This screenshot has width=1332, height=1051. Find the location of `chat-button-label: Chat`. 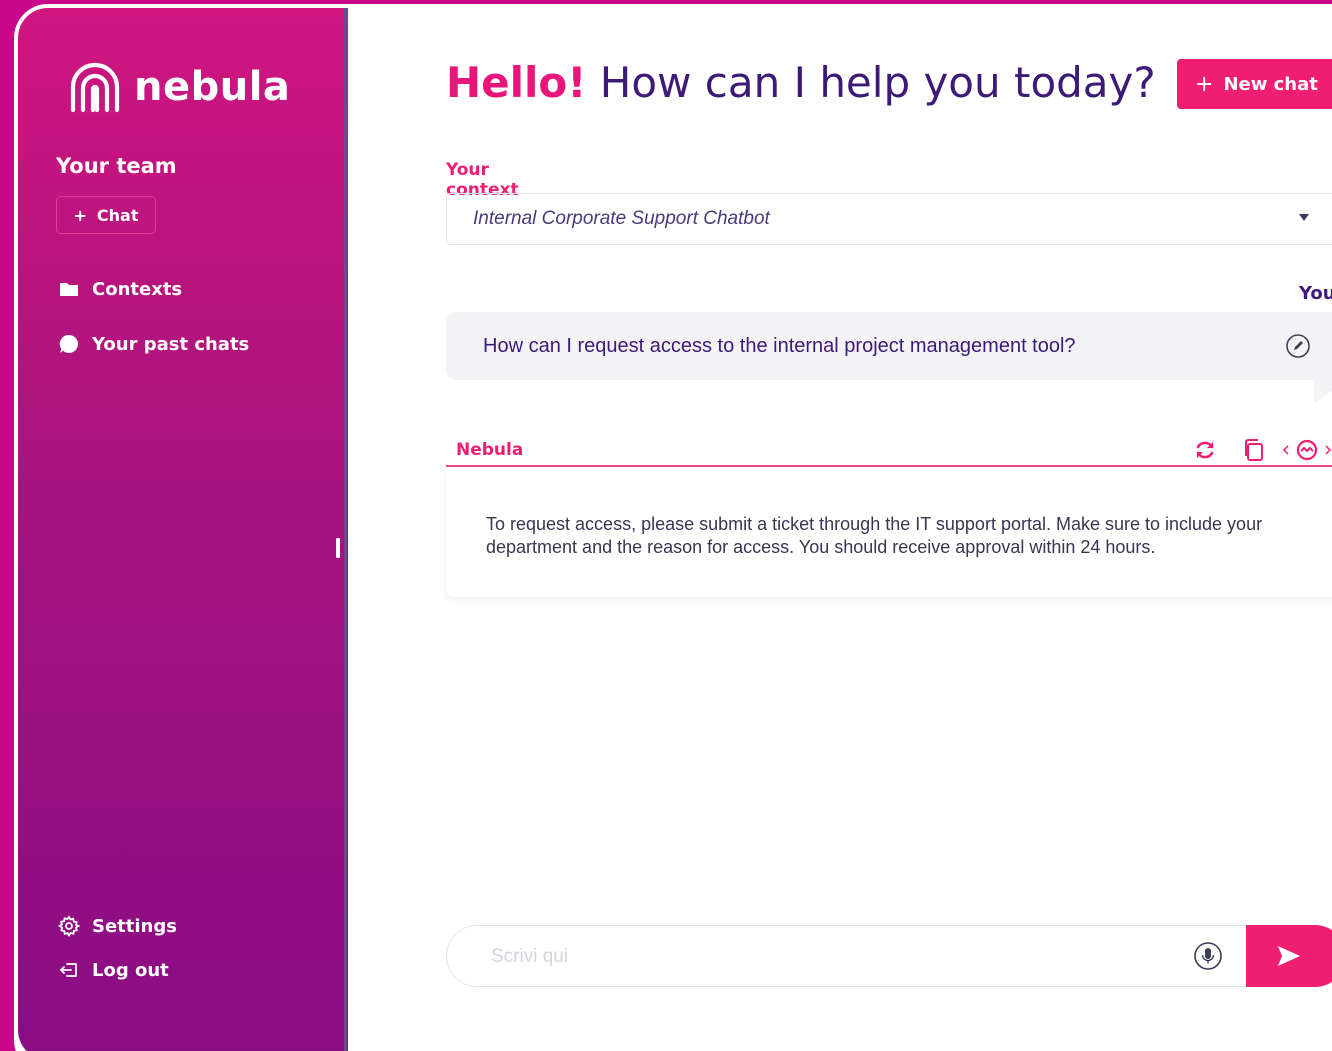

chat-button-label: Chat is located at coordinates (117, 215).